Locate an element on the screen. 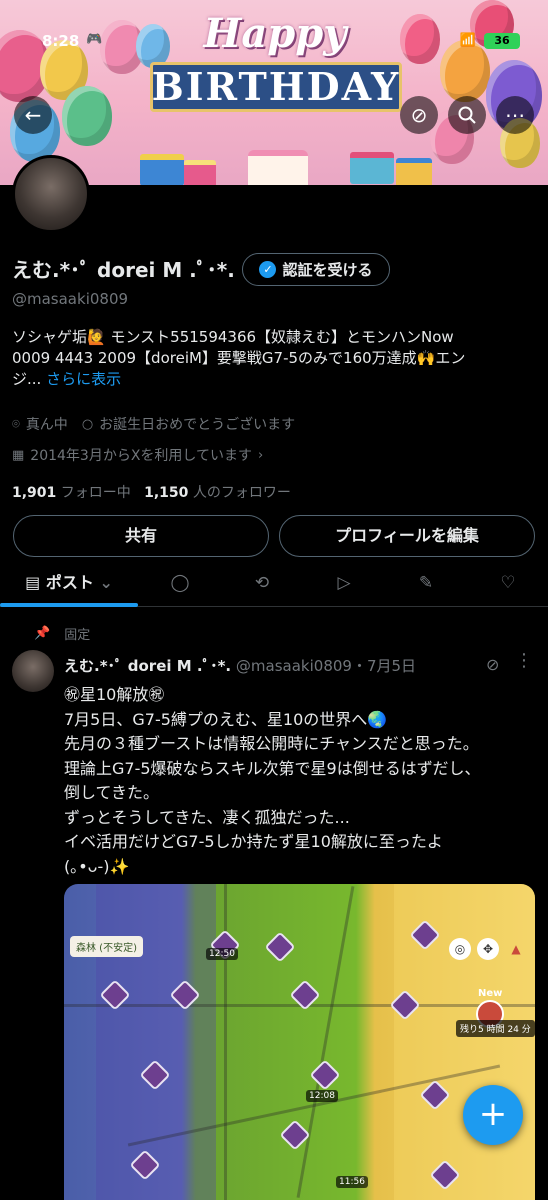 The height and width of the screenshot is (1200, 548). tab-posts-icon: ▤ is located at coordinates (33, 582).